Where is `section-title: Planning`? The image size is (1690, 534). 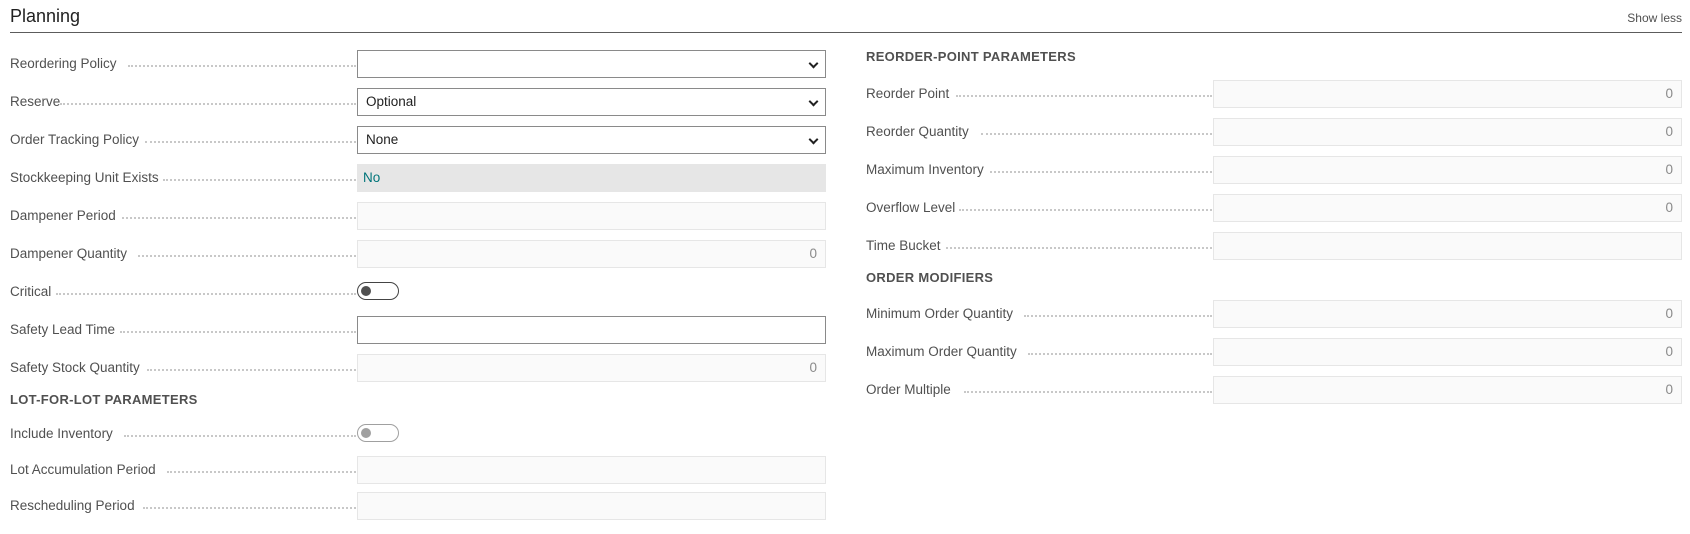
section-title: Planning is located at coordinates (45, 16).